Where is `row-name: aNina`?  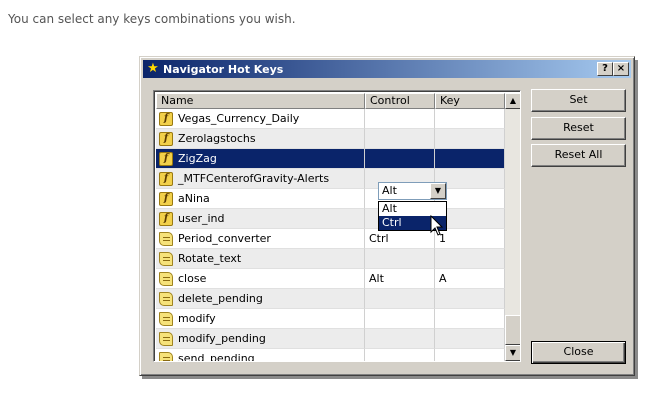
row-name: aNina is located at coordinates (194, 198).